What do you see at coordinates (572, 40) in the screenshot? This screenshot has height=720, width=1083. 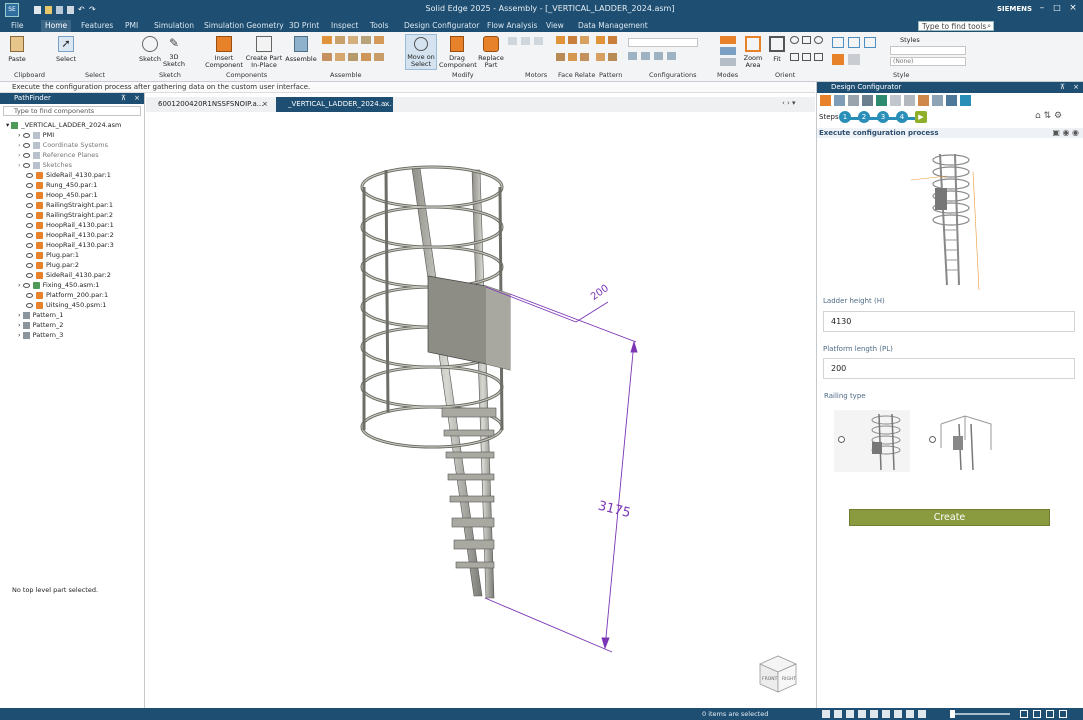 I see `face-coplanar-icon` at bounding box center [572, 40].